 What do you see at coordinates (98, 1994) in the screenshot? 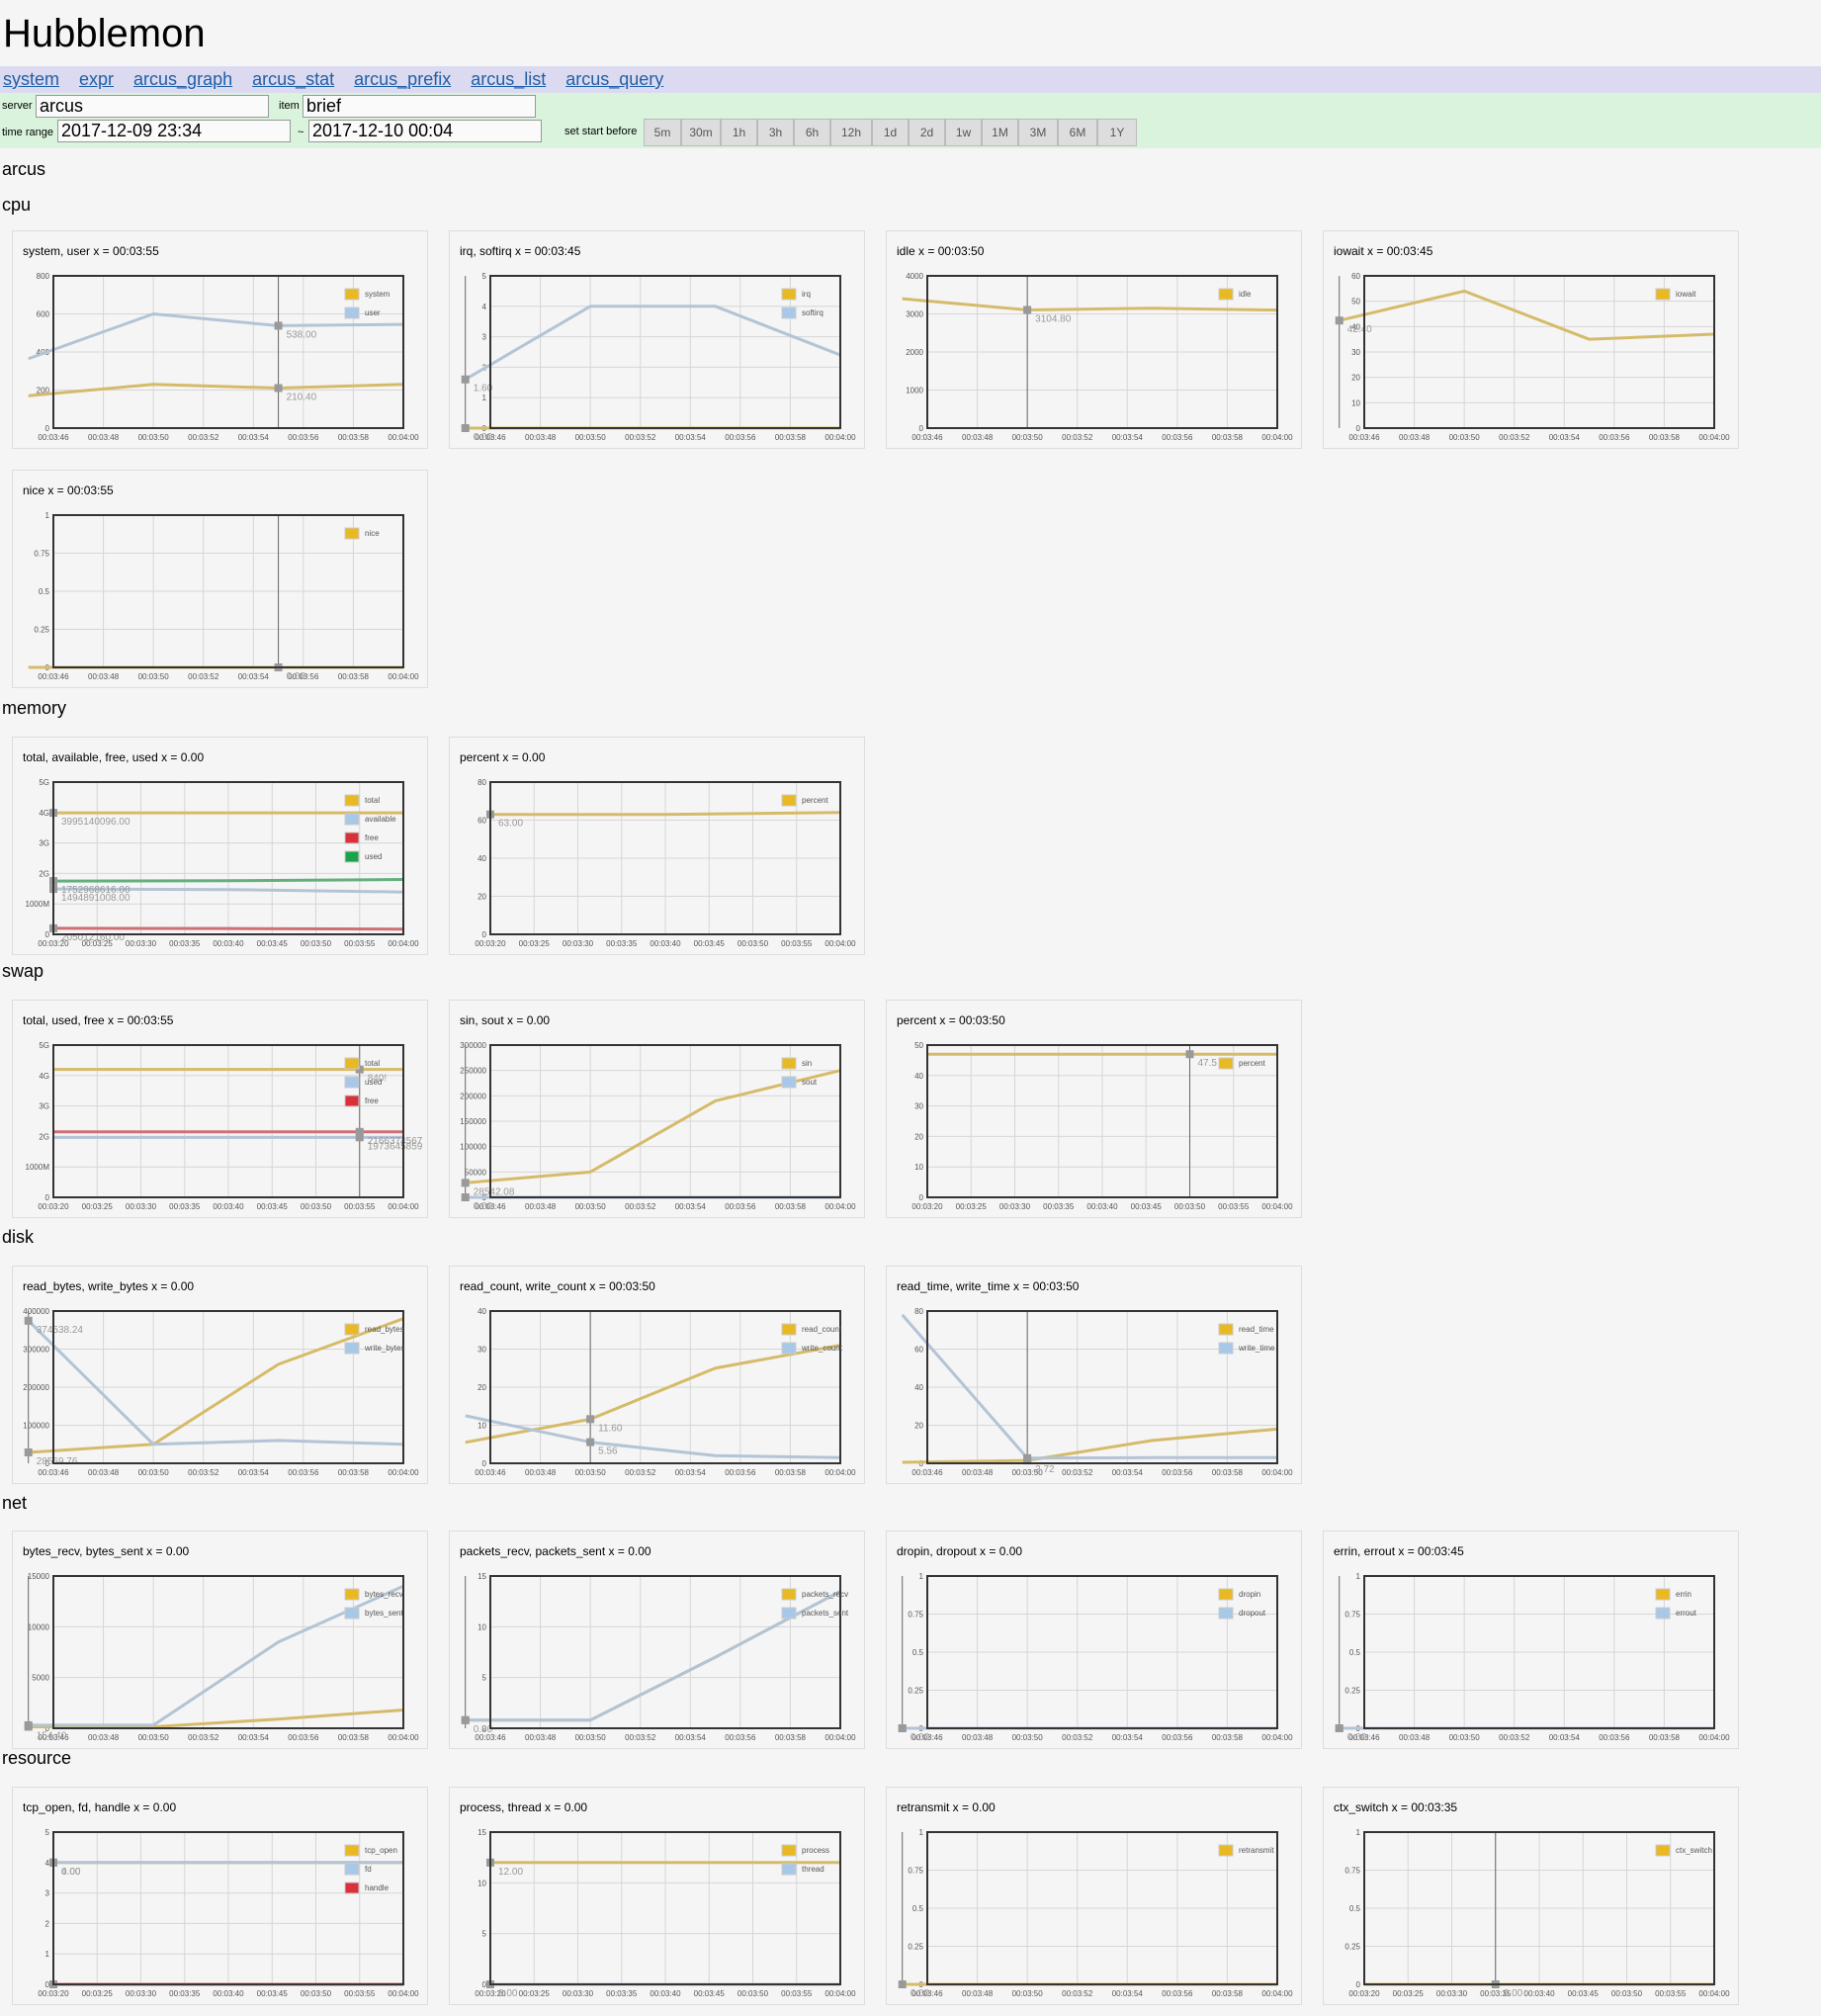
I see `x-tick-label: 00:03:25` at bounding box center [98, 1994].